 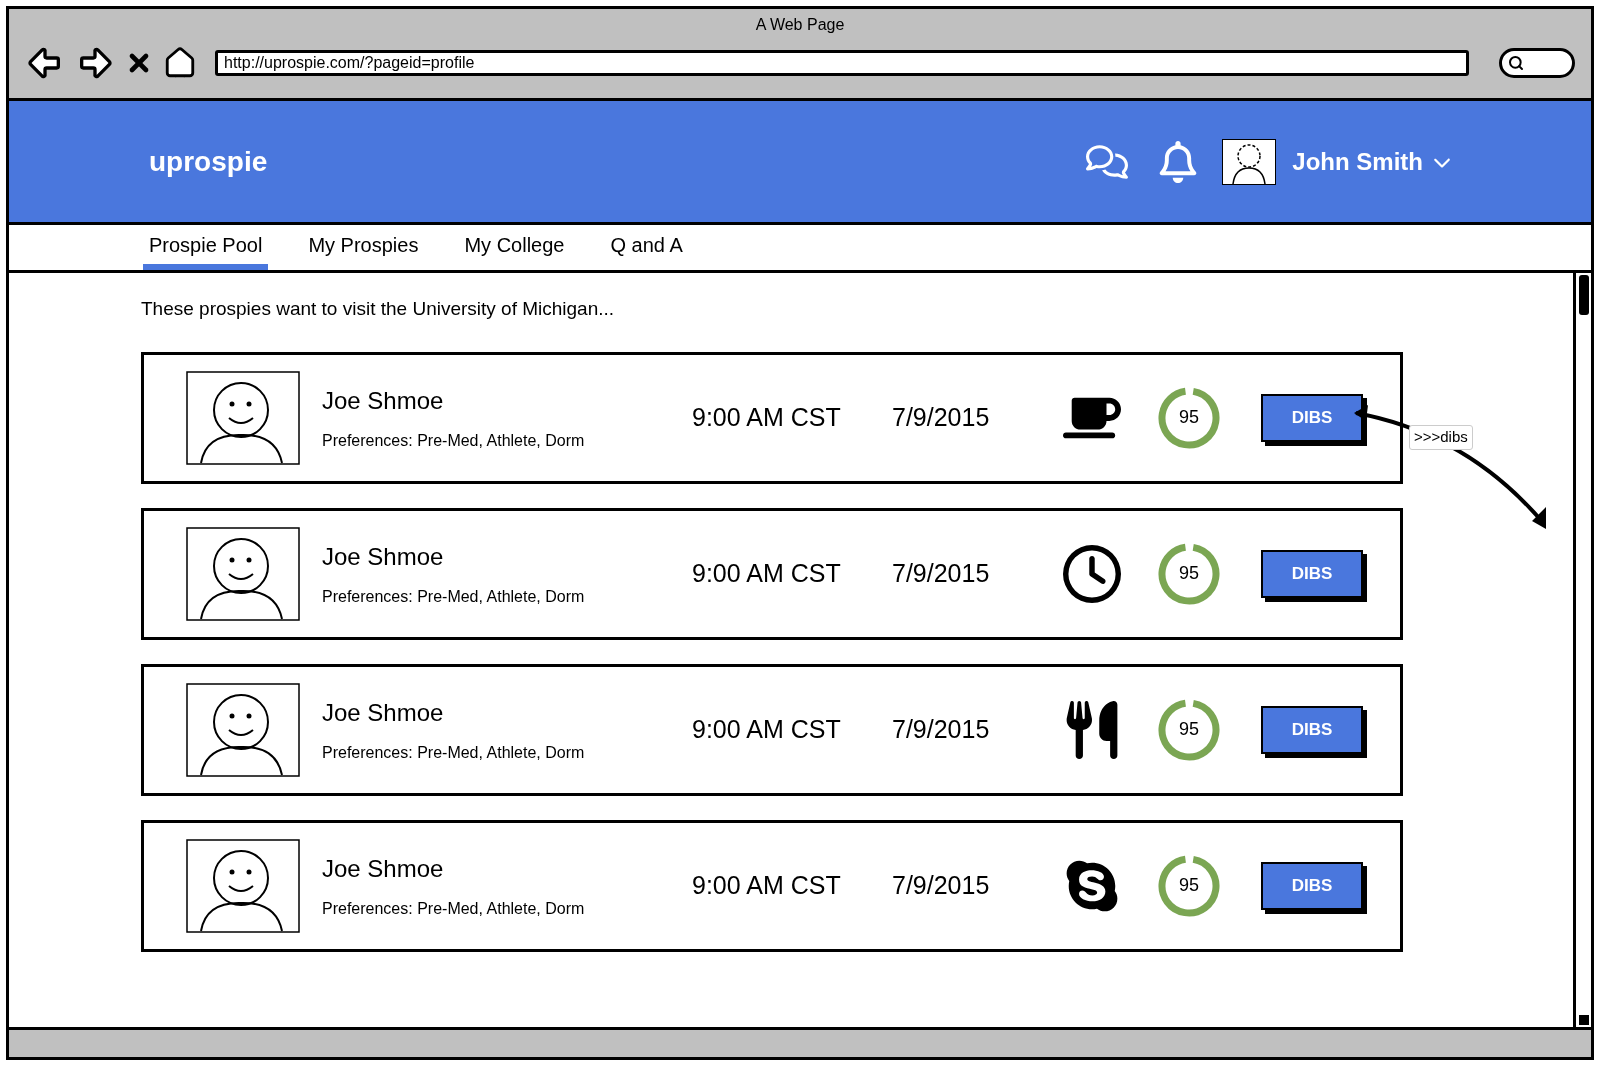 I want to click on nav-tab: My College, so click(x=514, y=250).